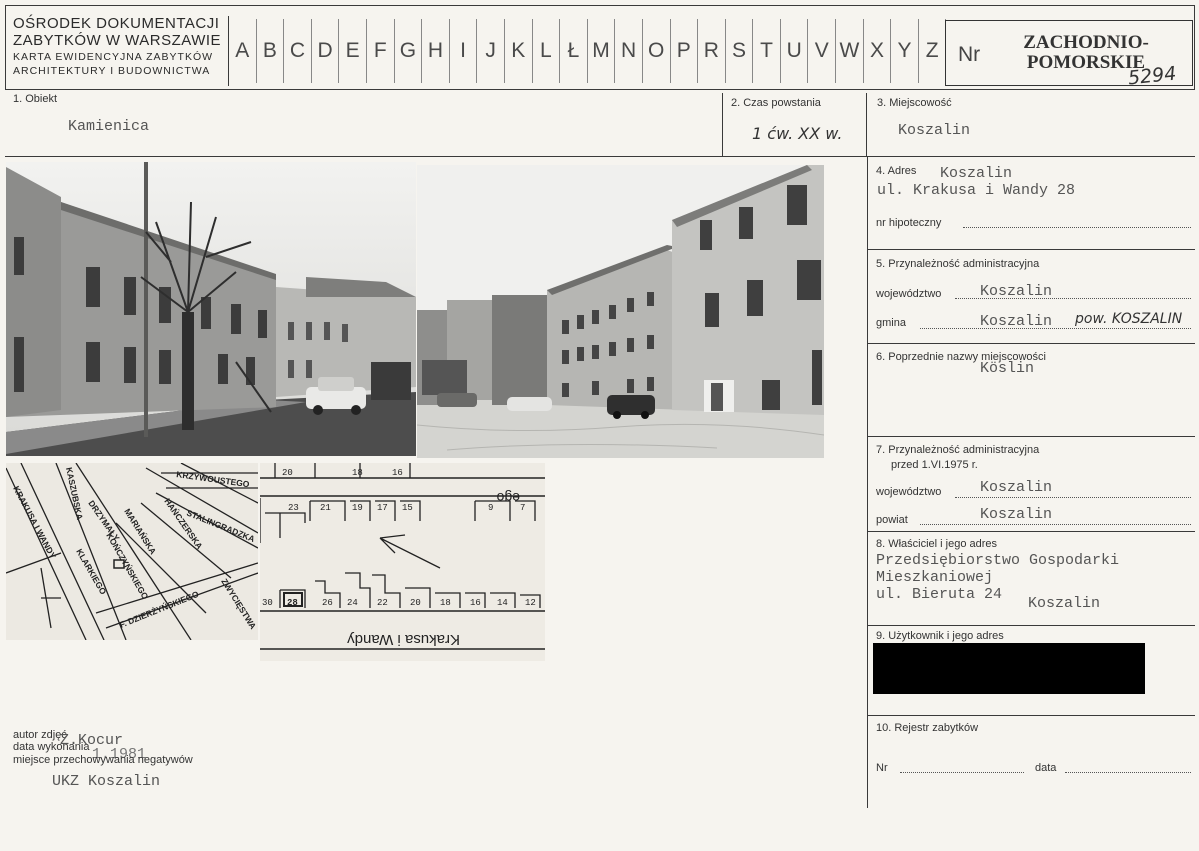 Image resolution: width=1199 pixels, height=851 pixels. What do you see at coordinates (475, 603) in the screenshot?
I see `plan-number: 16` at bounding box center [475, 603].